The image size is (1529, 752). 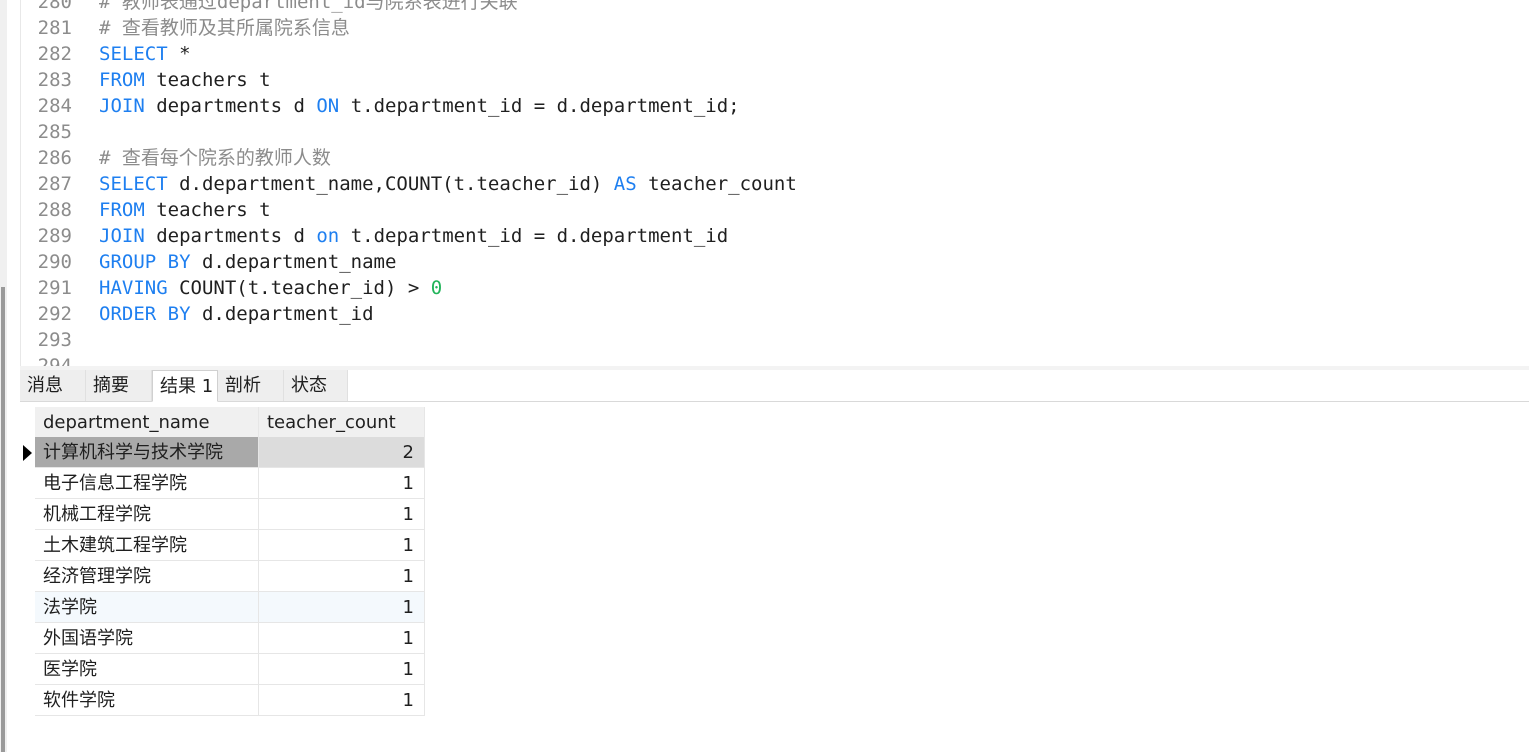 I want to click on line-number: 290, so click(x=54, y=262).